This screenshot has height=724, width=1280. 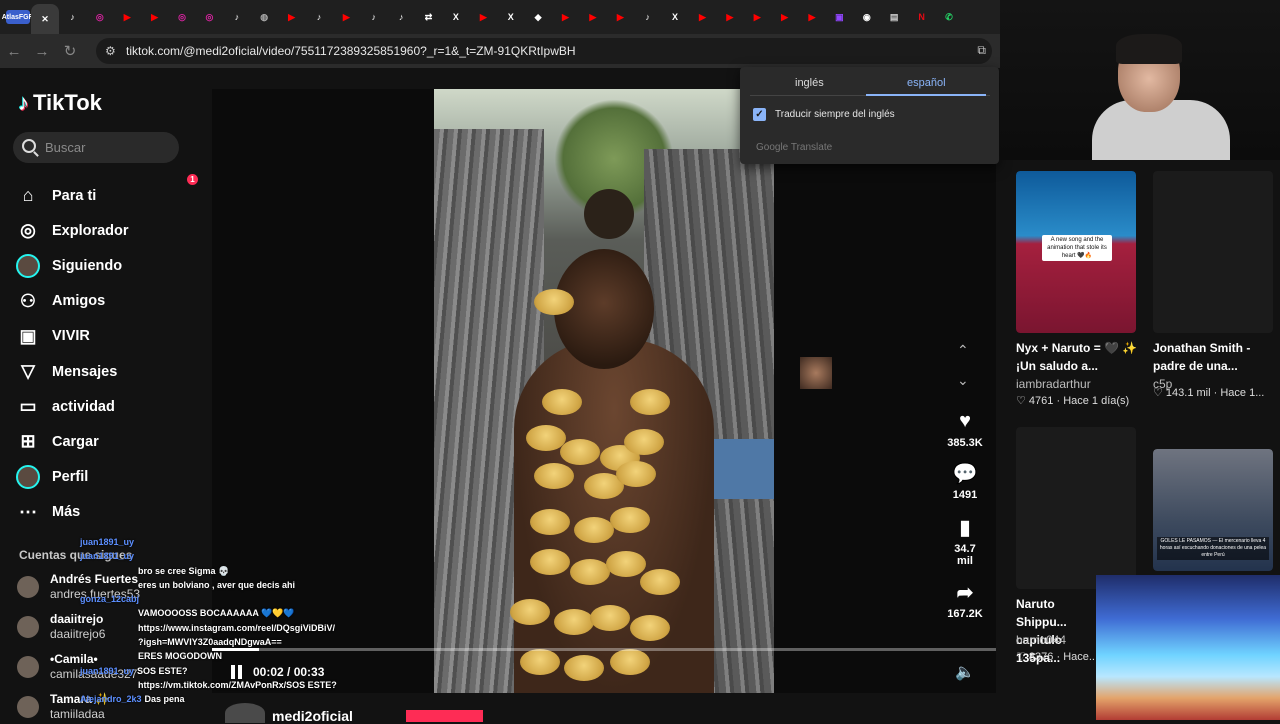 I want to click on sidebar-item-explorador: ◎ Explorador, so click(x=106, y=230).